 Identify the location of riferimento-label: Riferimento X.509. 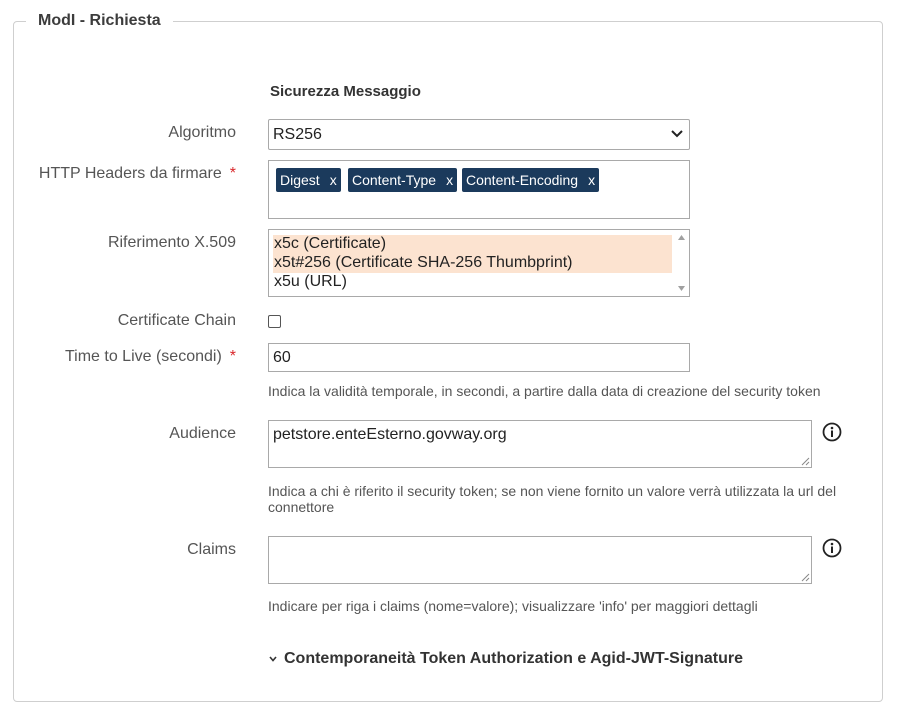
(171, 242).